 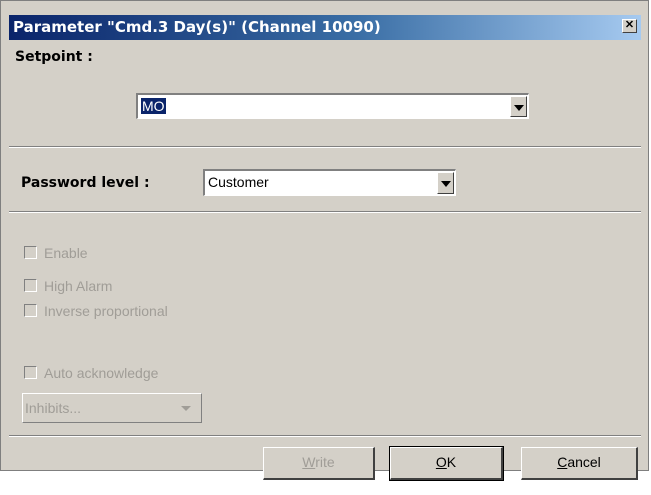 I want to click on cancel-label: ancel, so click(x=584, y=462).